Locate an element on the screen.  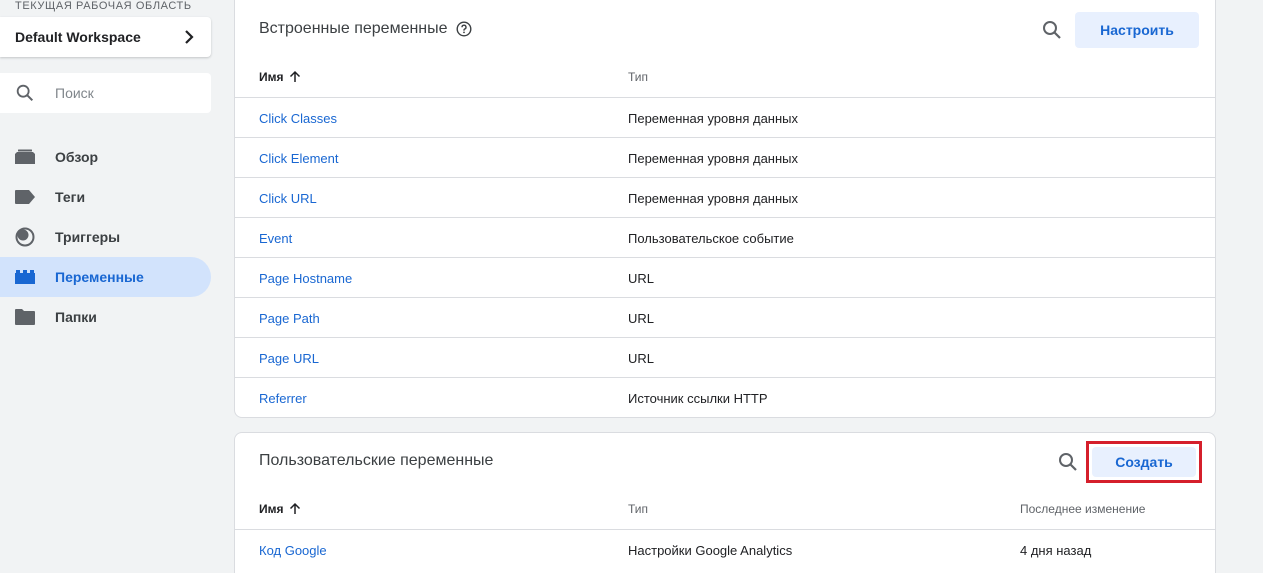
table-row: Page Hostname URL is located at coordinates (725, 277).